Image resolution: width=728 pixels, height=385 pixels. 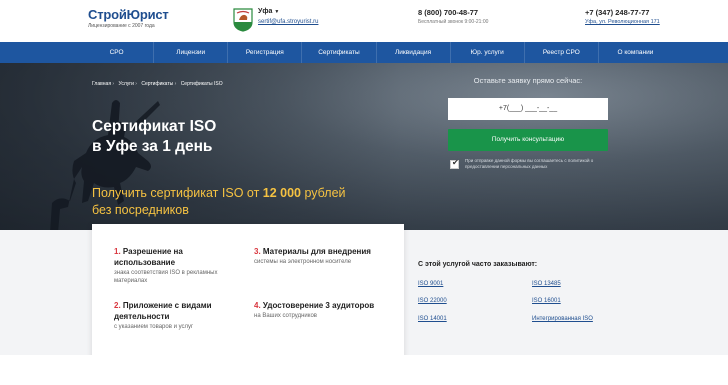 I want to click on subtitle-prefix: Получить сертификат ISO от, so click(x=177, y=193).